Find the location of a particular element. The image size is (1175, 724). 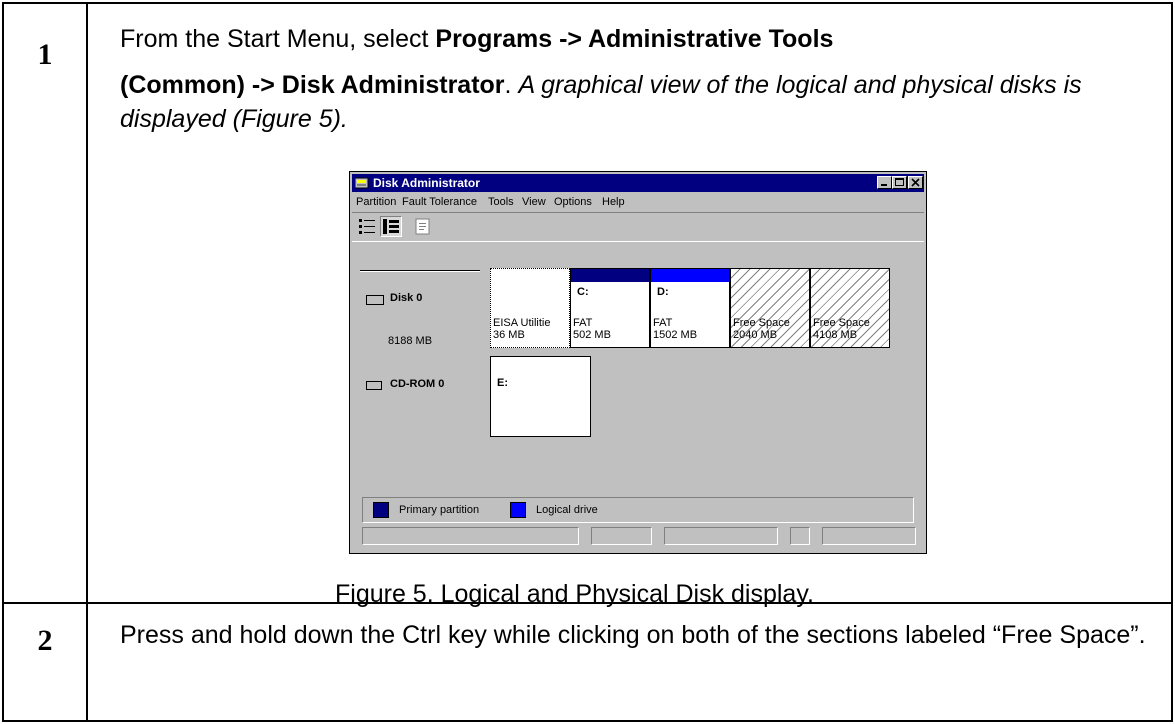

menu-path-line1: Programs -> Administrative Tools is located at coordinates (634, 39).